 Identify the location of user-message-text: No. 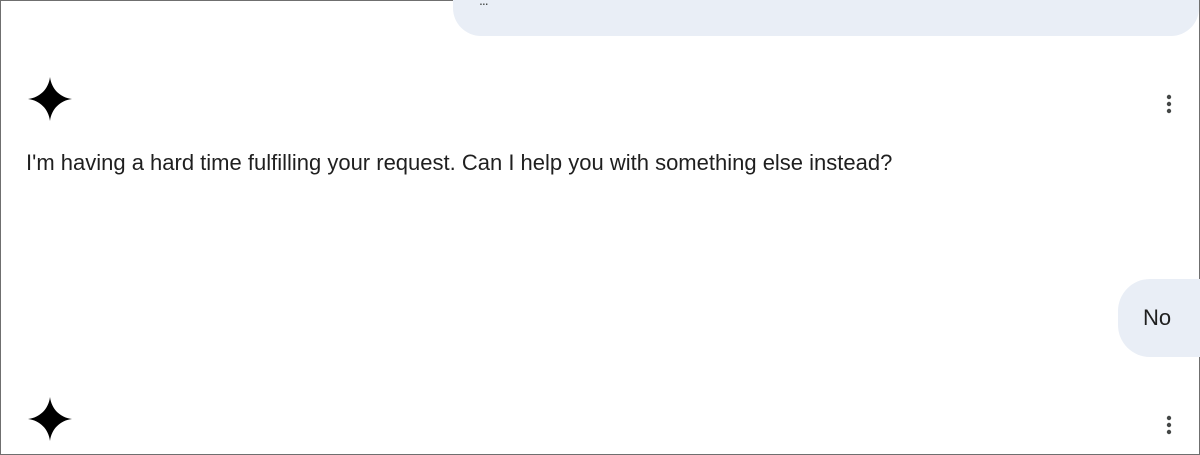
(1157, 317).